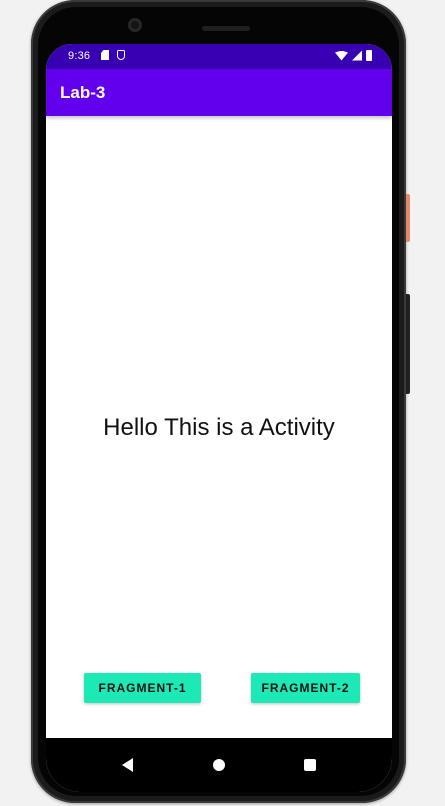 Image resolution: width=445 pixels, height=806 pixels. Describe the element at coordinates (408, 344) in the screenshot. I see `volume-button` at that location.